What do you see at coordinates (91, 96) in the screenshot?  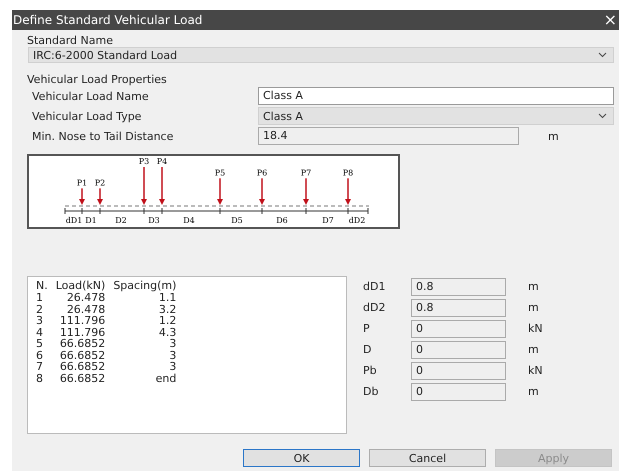 I see `field-label: Vehicular Load Name` at bounding box center [91, 96].